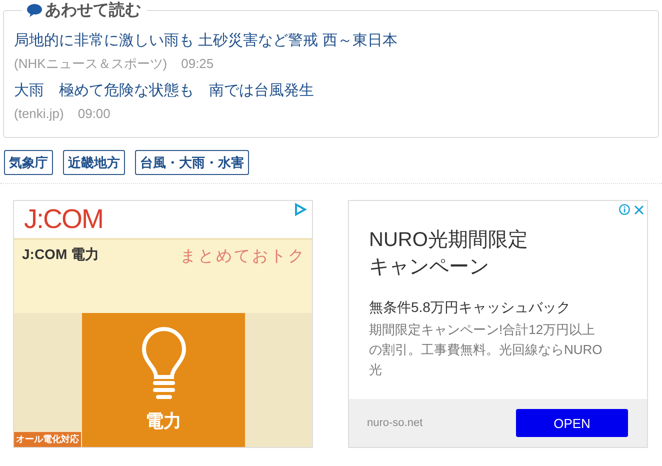 This screenshot has width=662, height=466. What do you see at coordinates (331, 41) in the screenshot?
I see `article-link: 局地的に非常に激しい雨も 土砂災害など警戒 西～東日本` at bounding box center [331, 41].